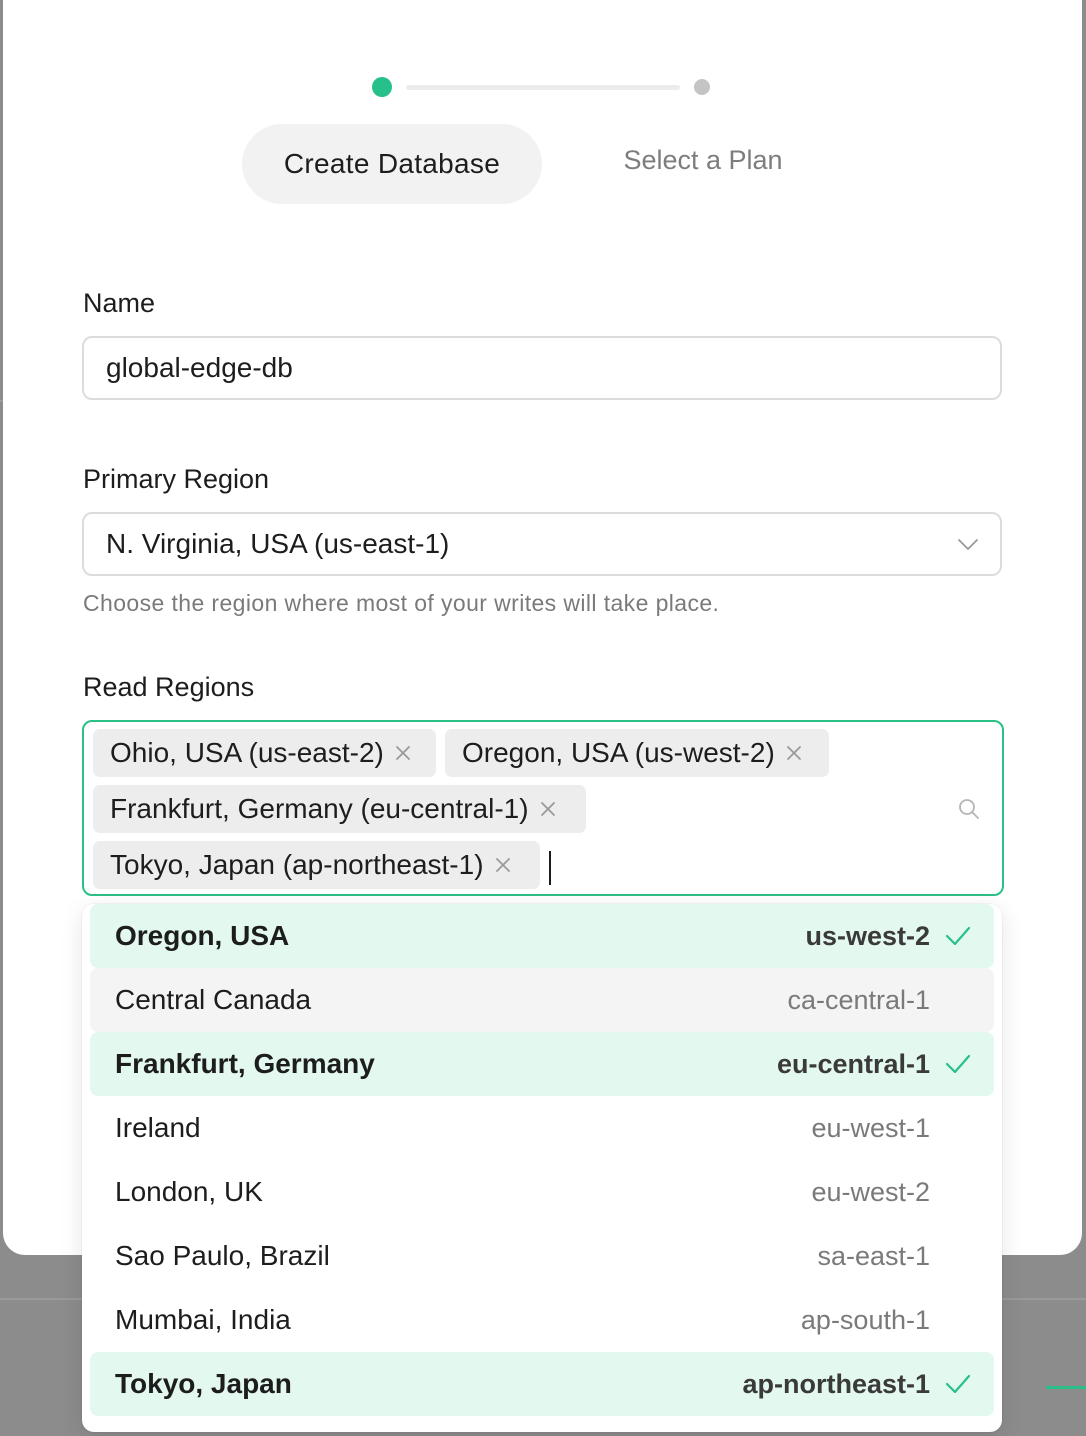 Image resolution: width=1086 pixels, height=1436 pixels. I want to click on region-chip: Ohio, USA (us-east-2), so click(264, 753).